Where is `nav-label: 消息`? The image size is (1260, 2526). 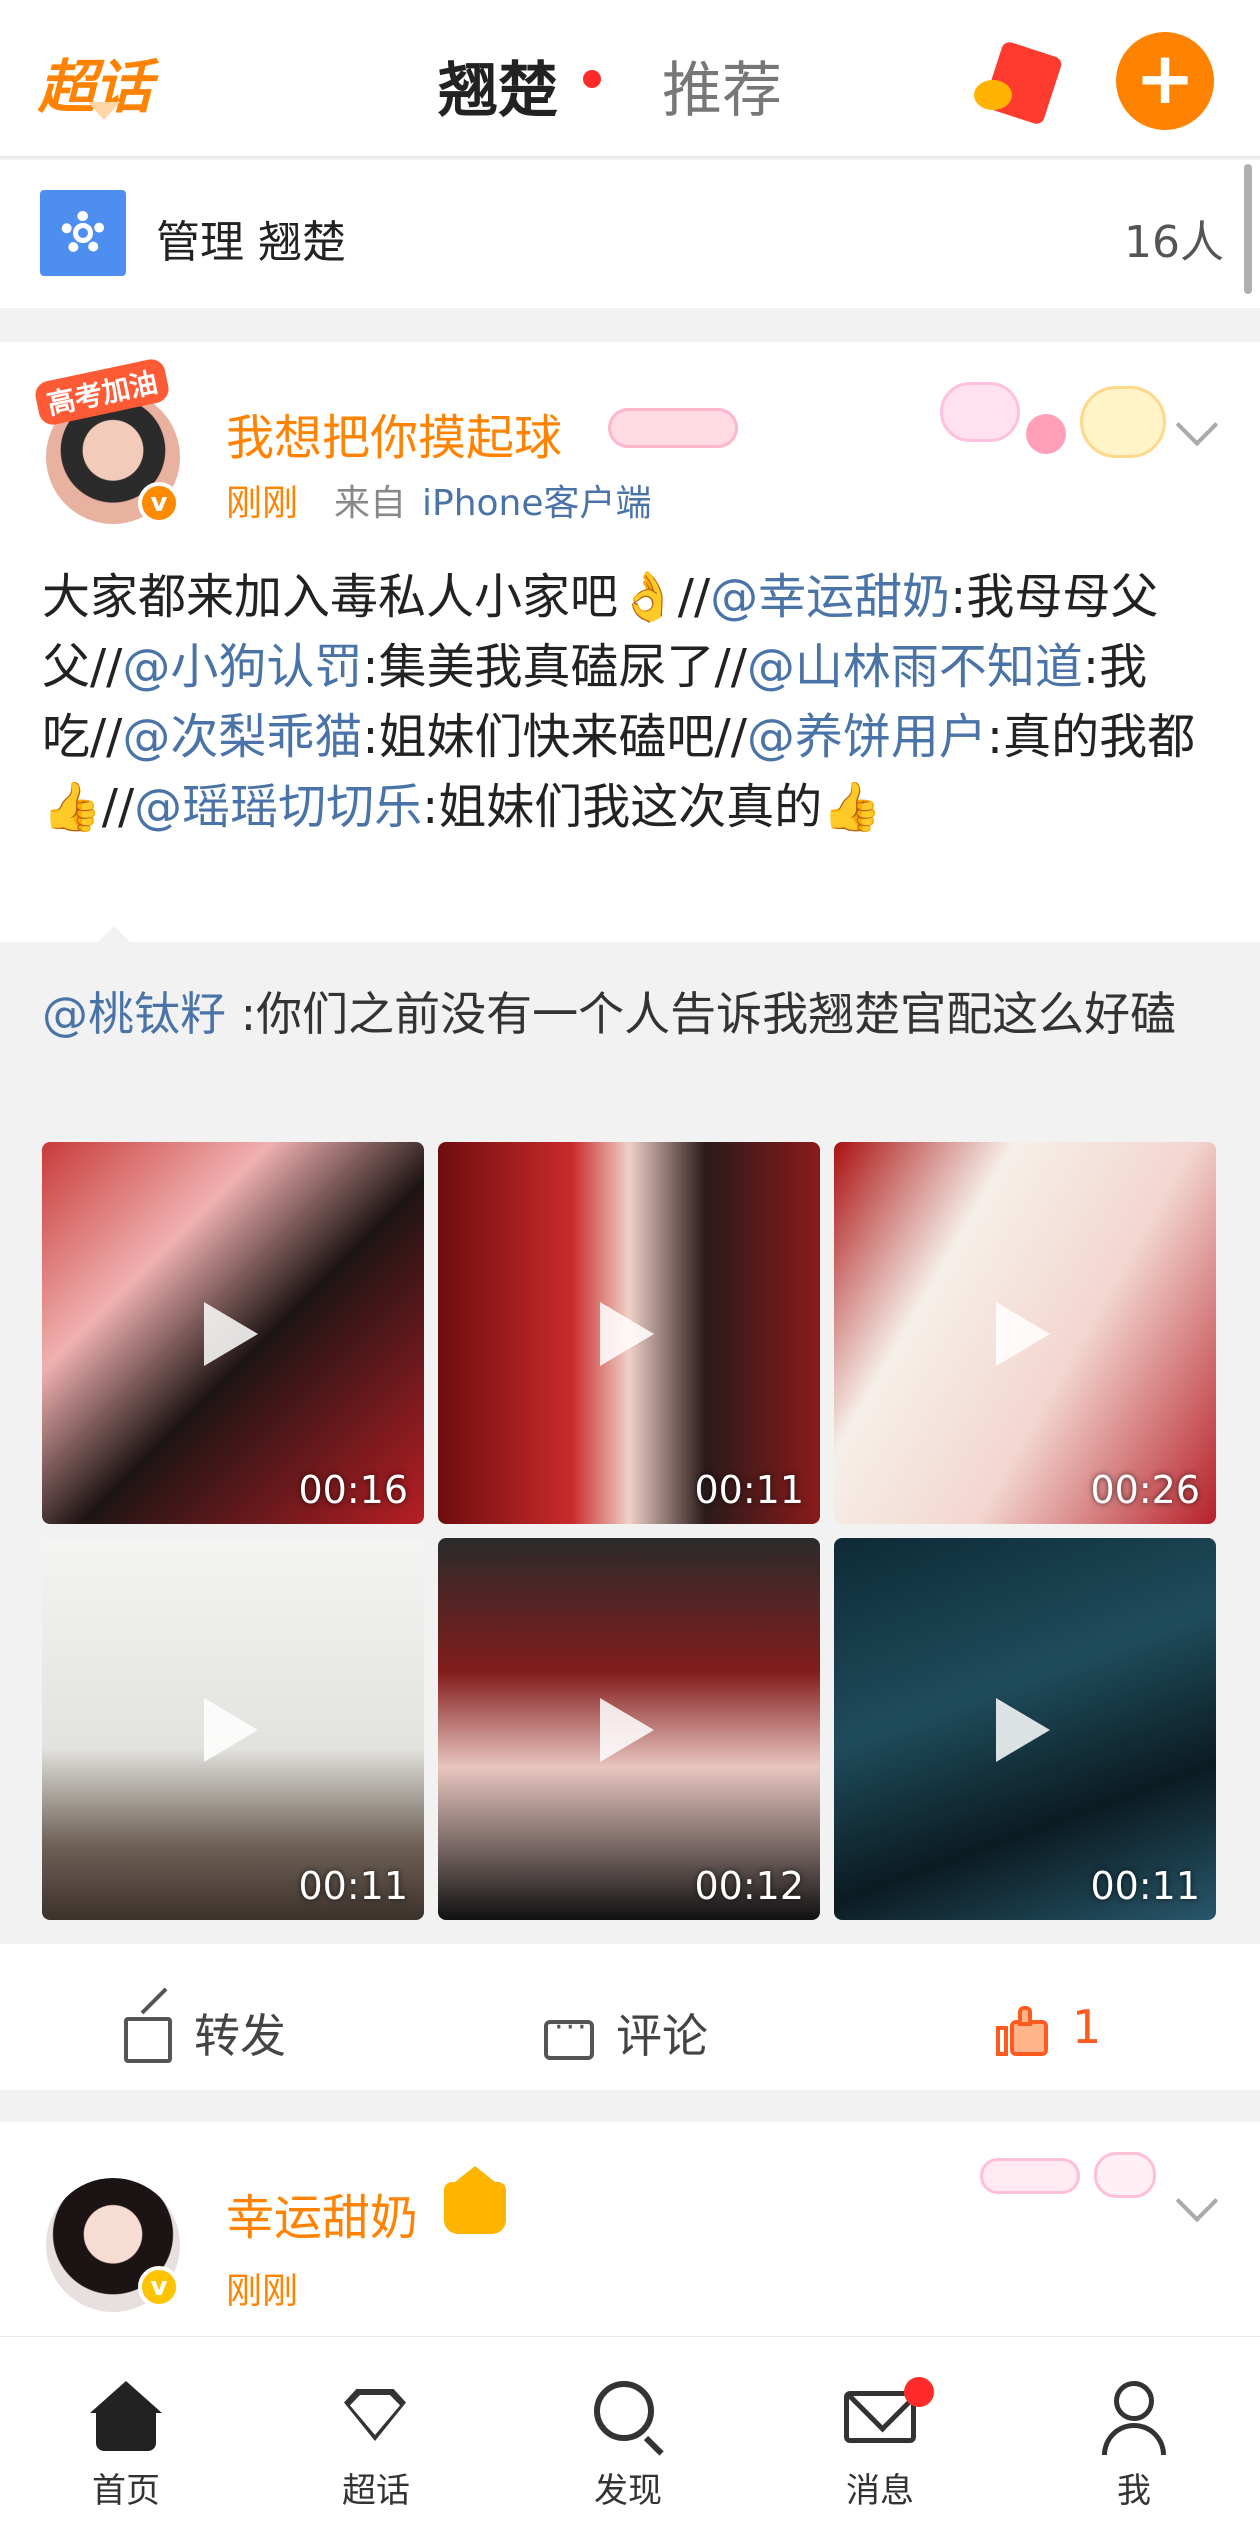
nav-label: 消息 is located at coordinates (880, 2491).